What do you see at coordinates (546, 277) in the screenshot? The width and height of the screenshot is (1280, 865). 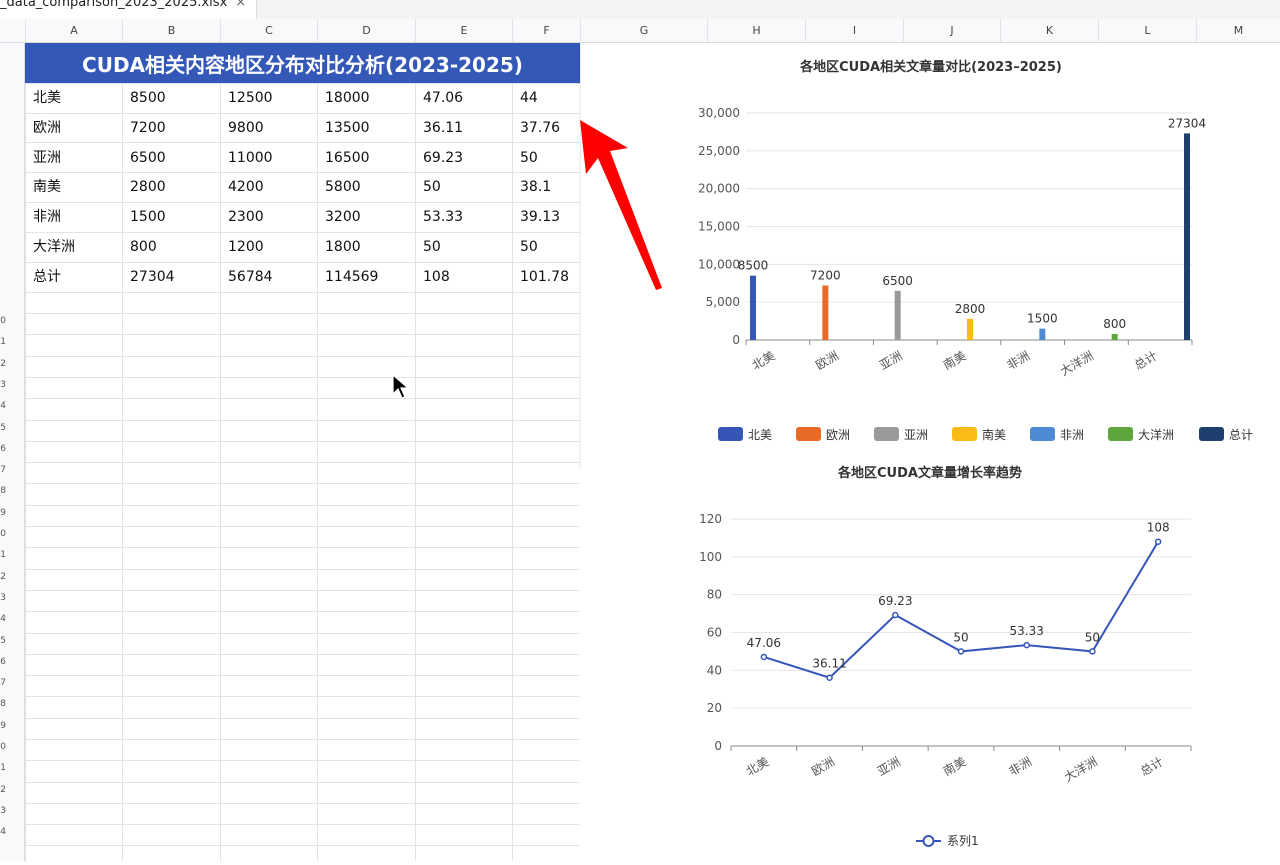 I see `value-cell: 101.78` at bounding box center [546, 277].